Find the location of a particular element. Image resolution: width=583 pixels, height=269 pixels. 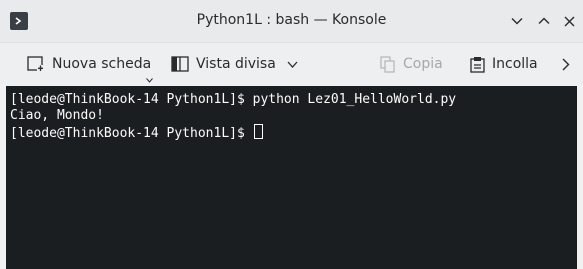

new-tab-button: Nuova scheda is located at coordinates (89, 64).